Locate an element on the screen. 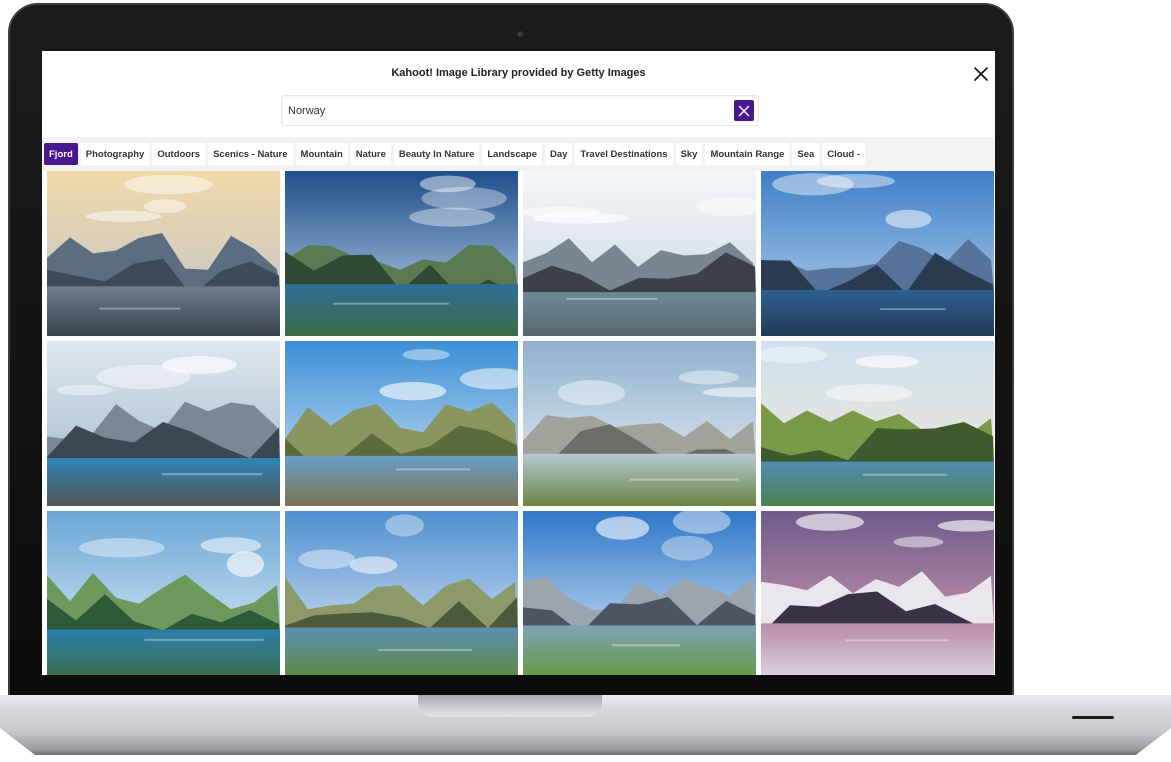 Image resolution: width=1171 pixels, height=762 pixels. close-button is located at coordinates (981, 74).